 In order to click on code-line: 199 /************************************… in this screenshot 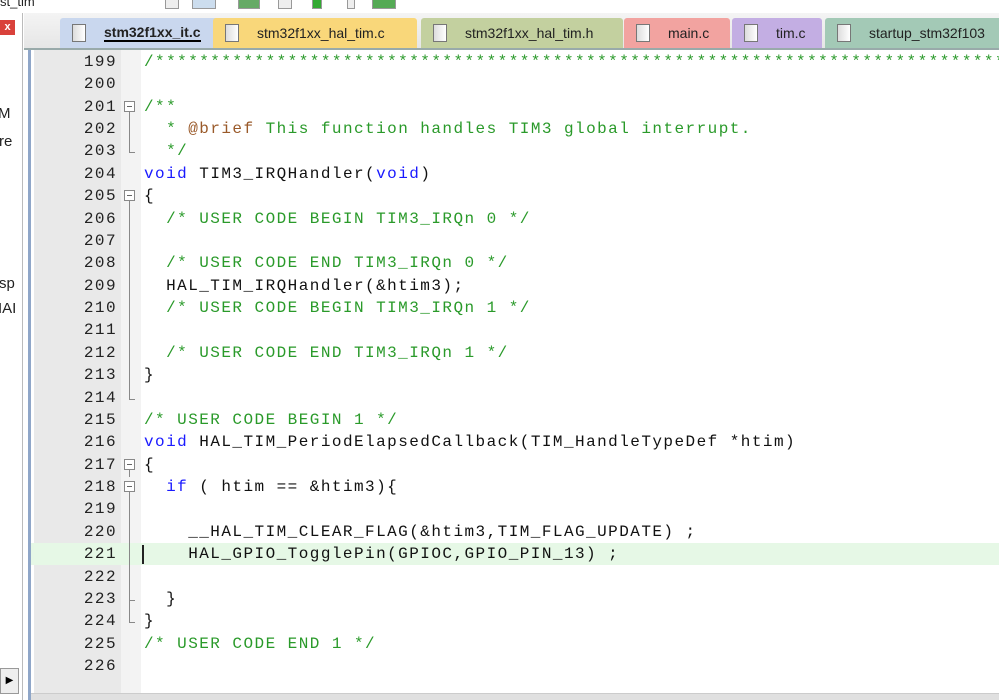, I will do `click(515, 62)`.